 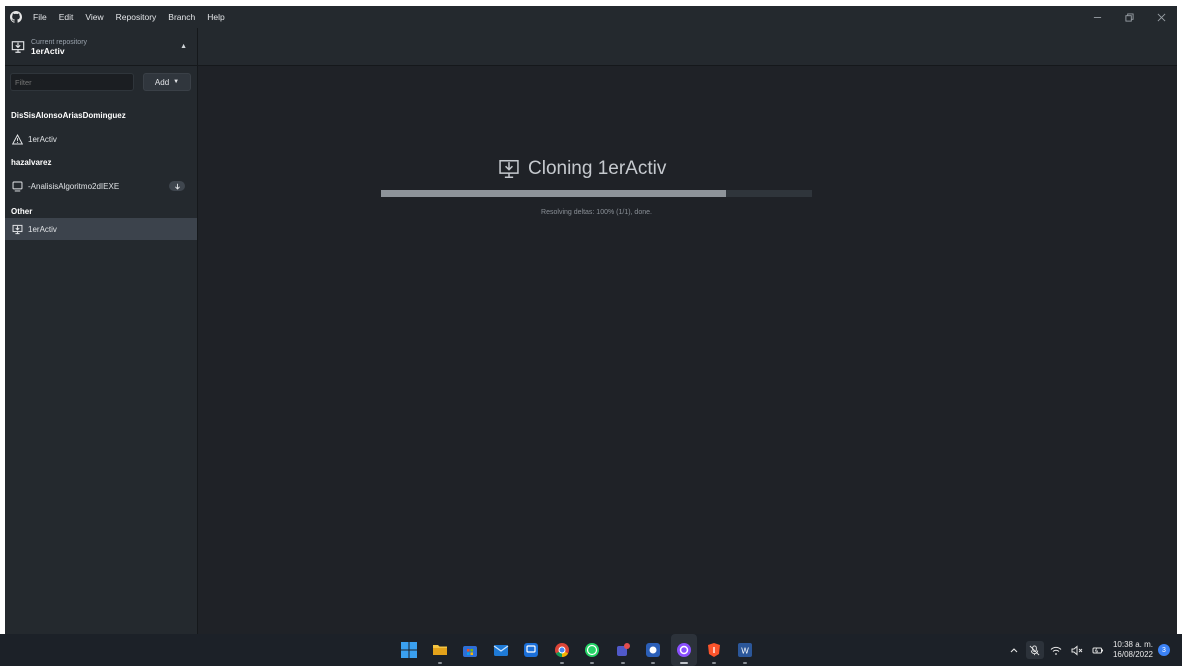 I want to click on mail-icon, so click(x=501, y=650).